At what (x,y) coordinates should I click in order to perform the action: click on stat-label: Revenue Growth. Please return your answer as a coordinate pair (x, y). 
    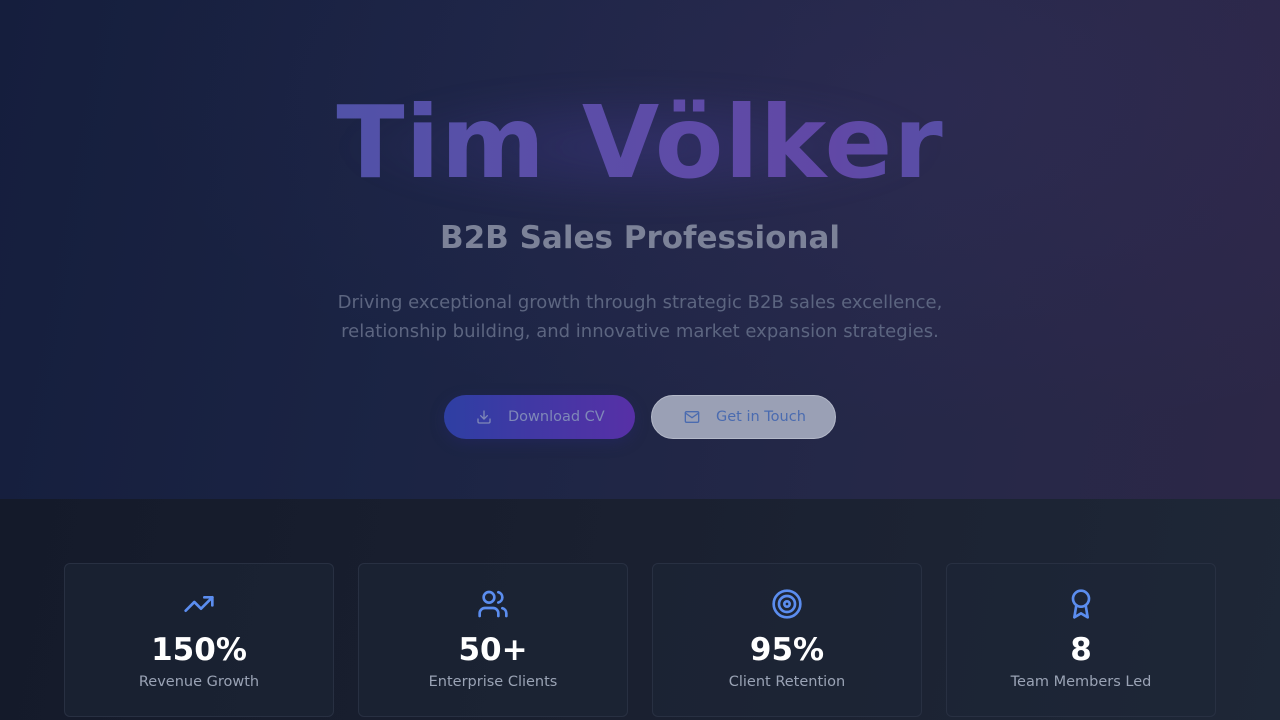
    Looking at the image, I should click on (199, 682).